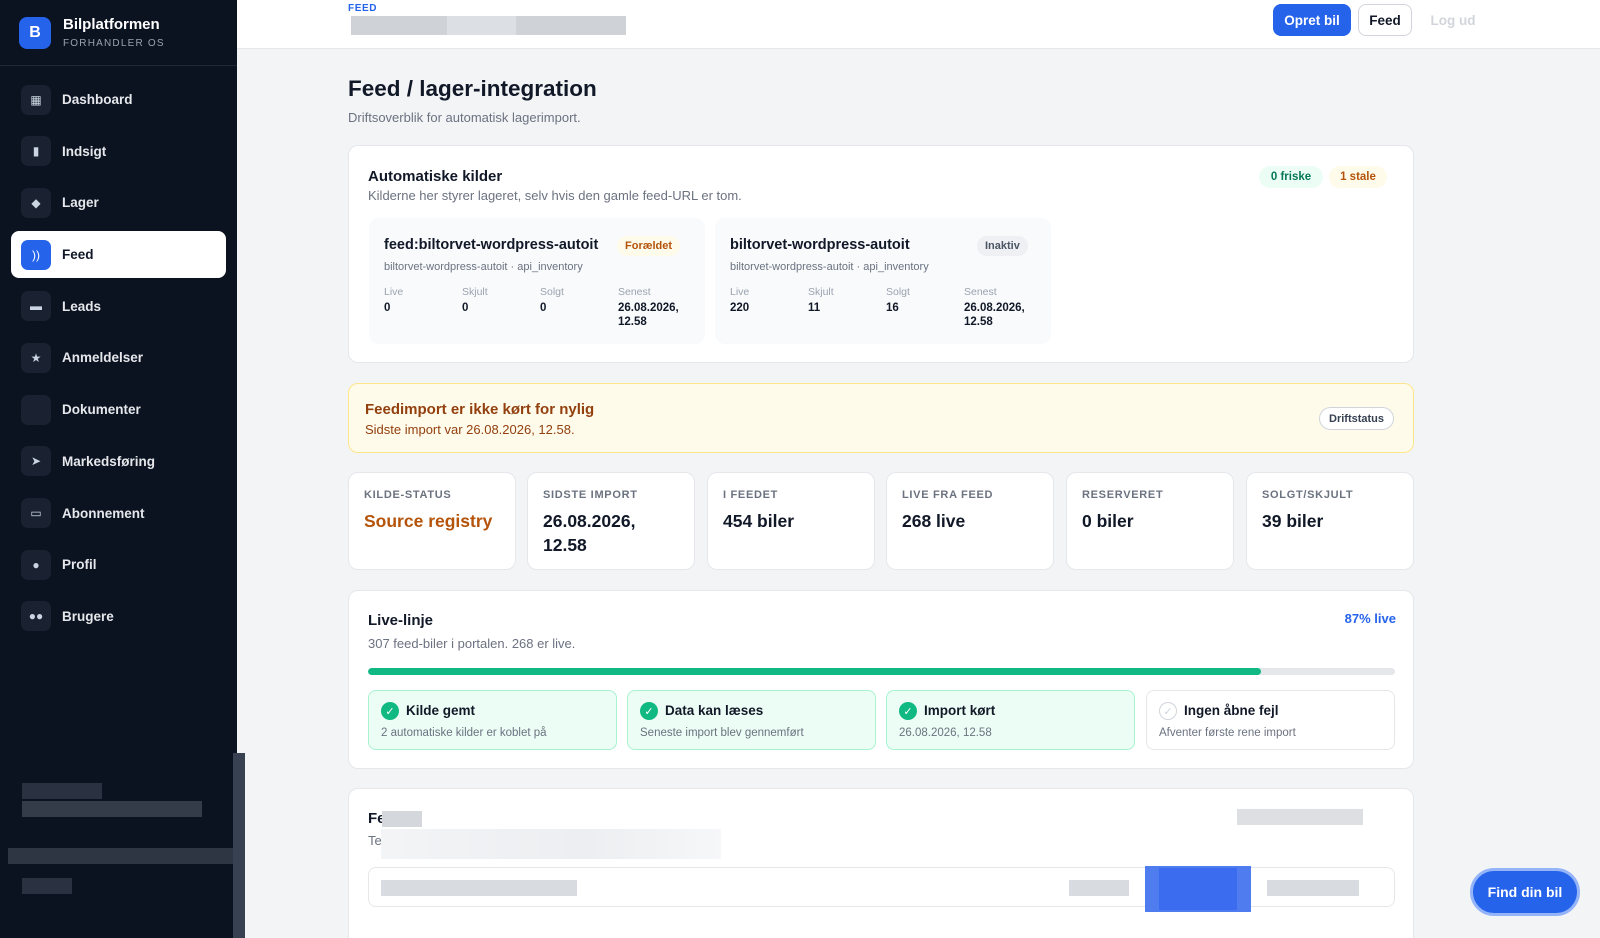  I want to click on section-subtitle-fragment: Te, so click(375, 840).